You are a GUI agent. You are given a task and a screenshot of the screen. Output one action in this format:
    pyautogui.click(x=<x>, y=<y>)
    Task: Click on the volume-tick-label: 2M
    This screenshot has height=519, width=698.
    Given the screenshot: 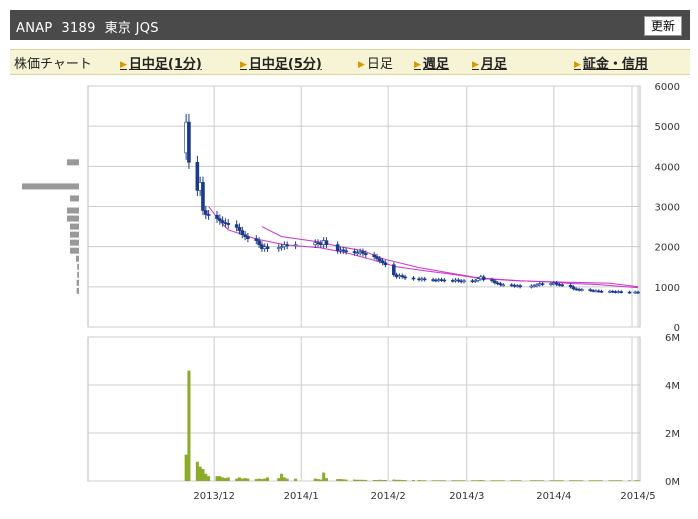 What is the action you would take?
    pyautogui.click(x=672, y=434)
    